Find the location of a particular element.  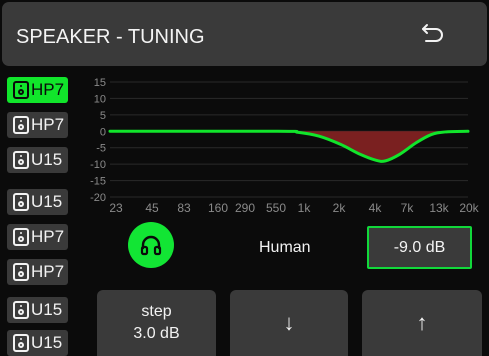

increase-button: ↑ is located at coordinates (422, 323).